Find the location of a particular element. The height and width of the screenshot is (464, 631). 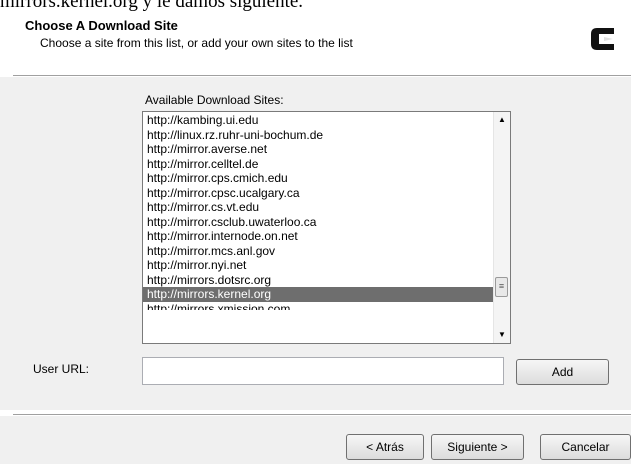

list-item: http://kambing.ui.edu is located at coordinates (318, 120).